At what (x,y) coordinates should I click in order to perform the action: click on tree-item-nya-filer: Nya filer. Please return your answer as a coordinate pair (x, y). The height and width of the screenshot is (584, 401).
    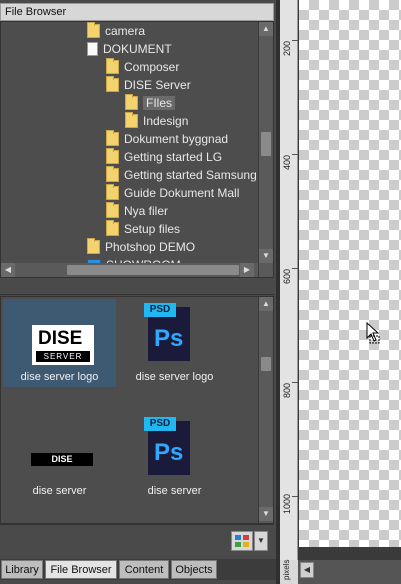
    Looking at the image, I should click on (137, 210).